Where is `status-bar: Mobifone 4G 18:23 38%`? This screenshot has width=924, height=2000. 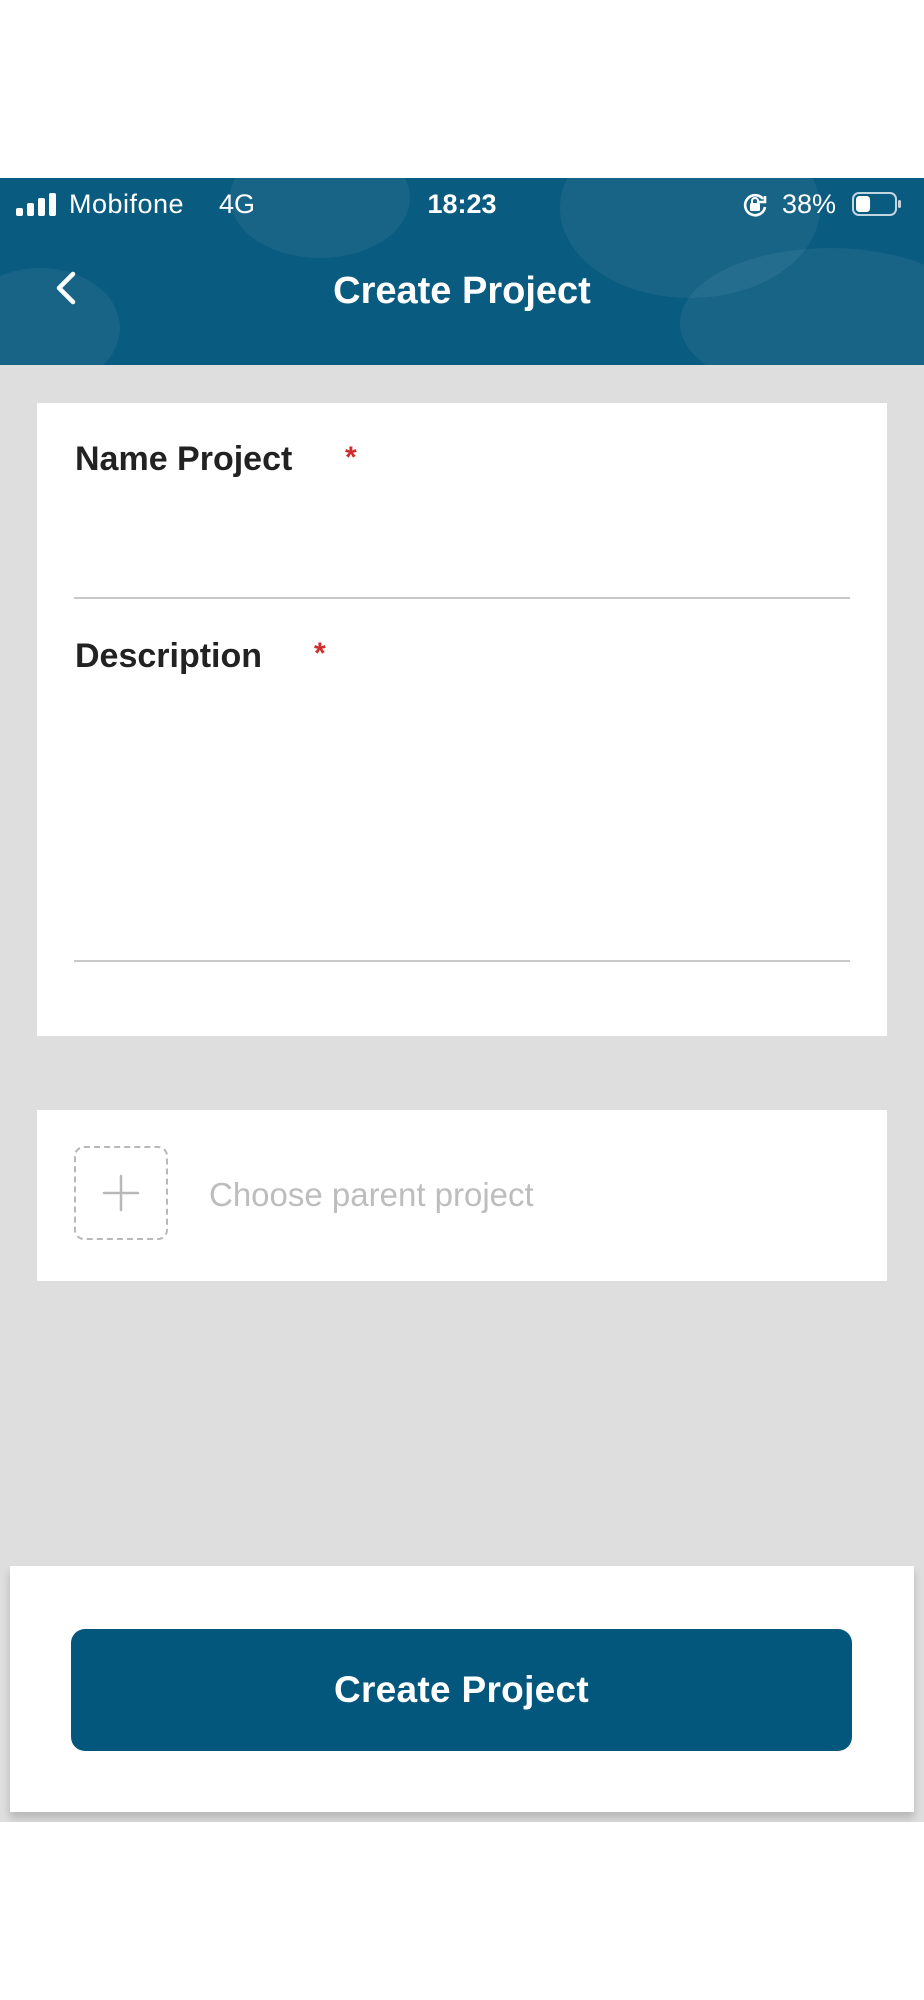 status-bar: Mobifone 4G 18:23 38% is located at coordinates (462, 204).